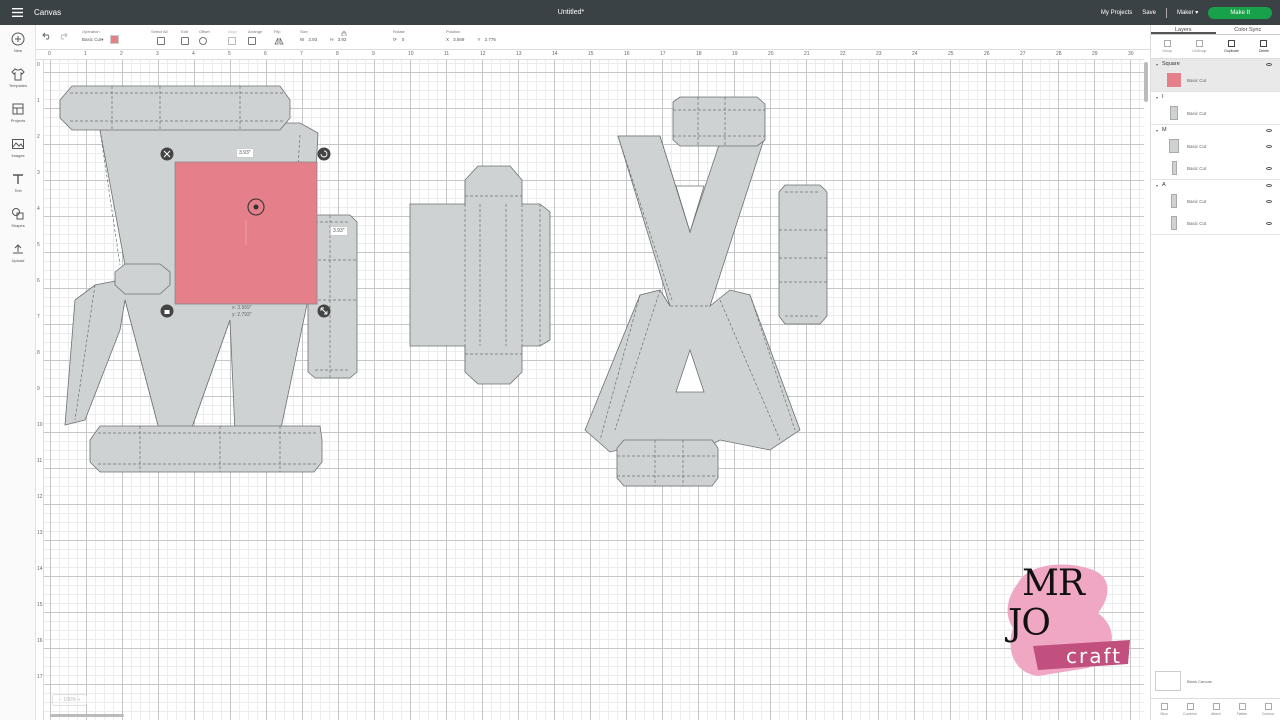  I want to click on undo-icon, so click(47, 36).